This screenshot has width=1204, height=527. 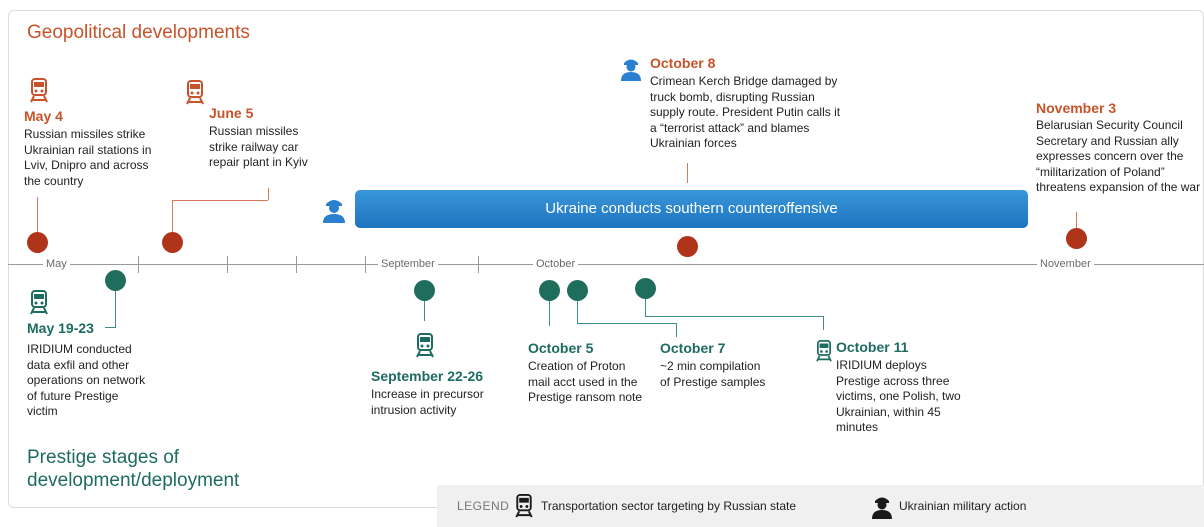 What do you see at coordinates (43, 116) in the screenshot?
I see `event-date: May 4` at bounding box center [43, 116].